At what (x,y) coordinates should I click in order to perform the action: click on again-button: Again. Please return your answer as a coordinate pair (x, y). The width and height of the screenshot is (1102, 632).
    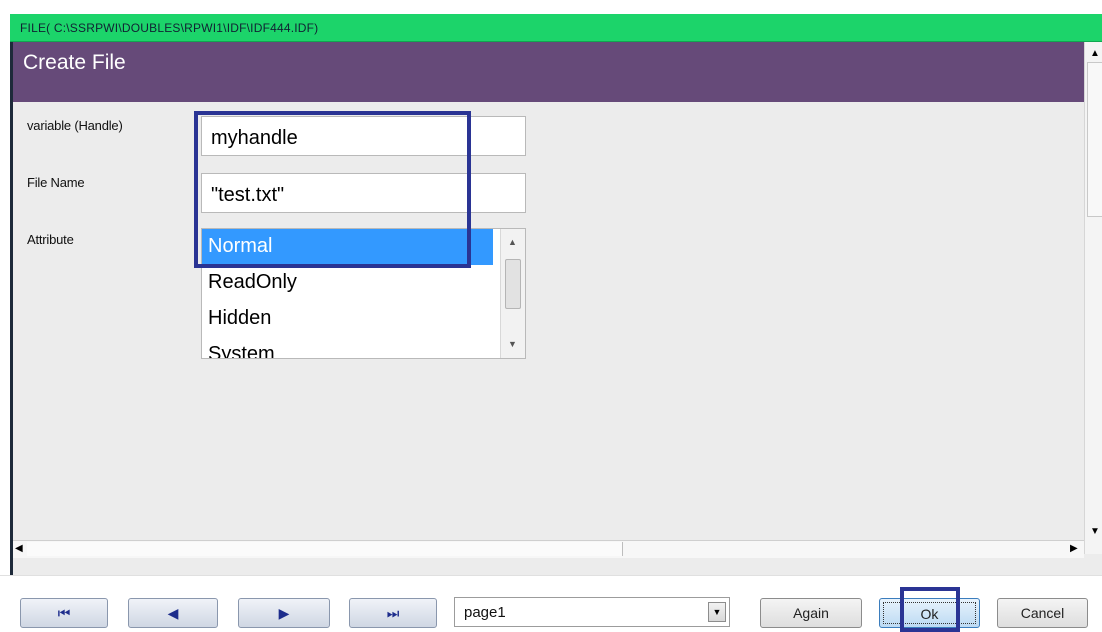
    Looking at the image, I should click on (811, 613).